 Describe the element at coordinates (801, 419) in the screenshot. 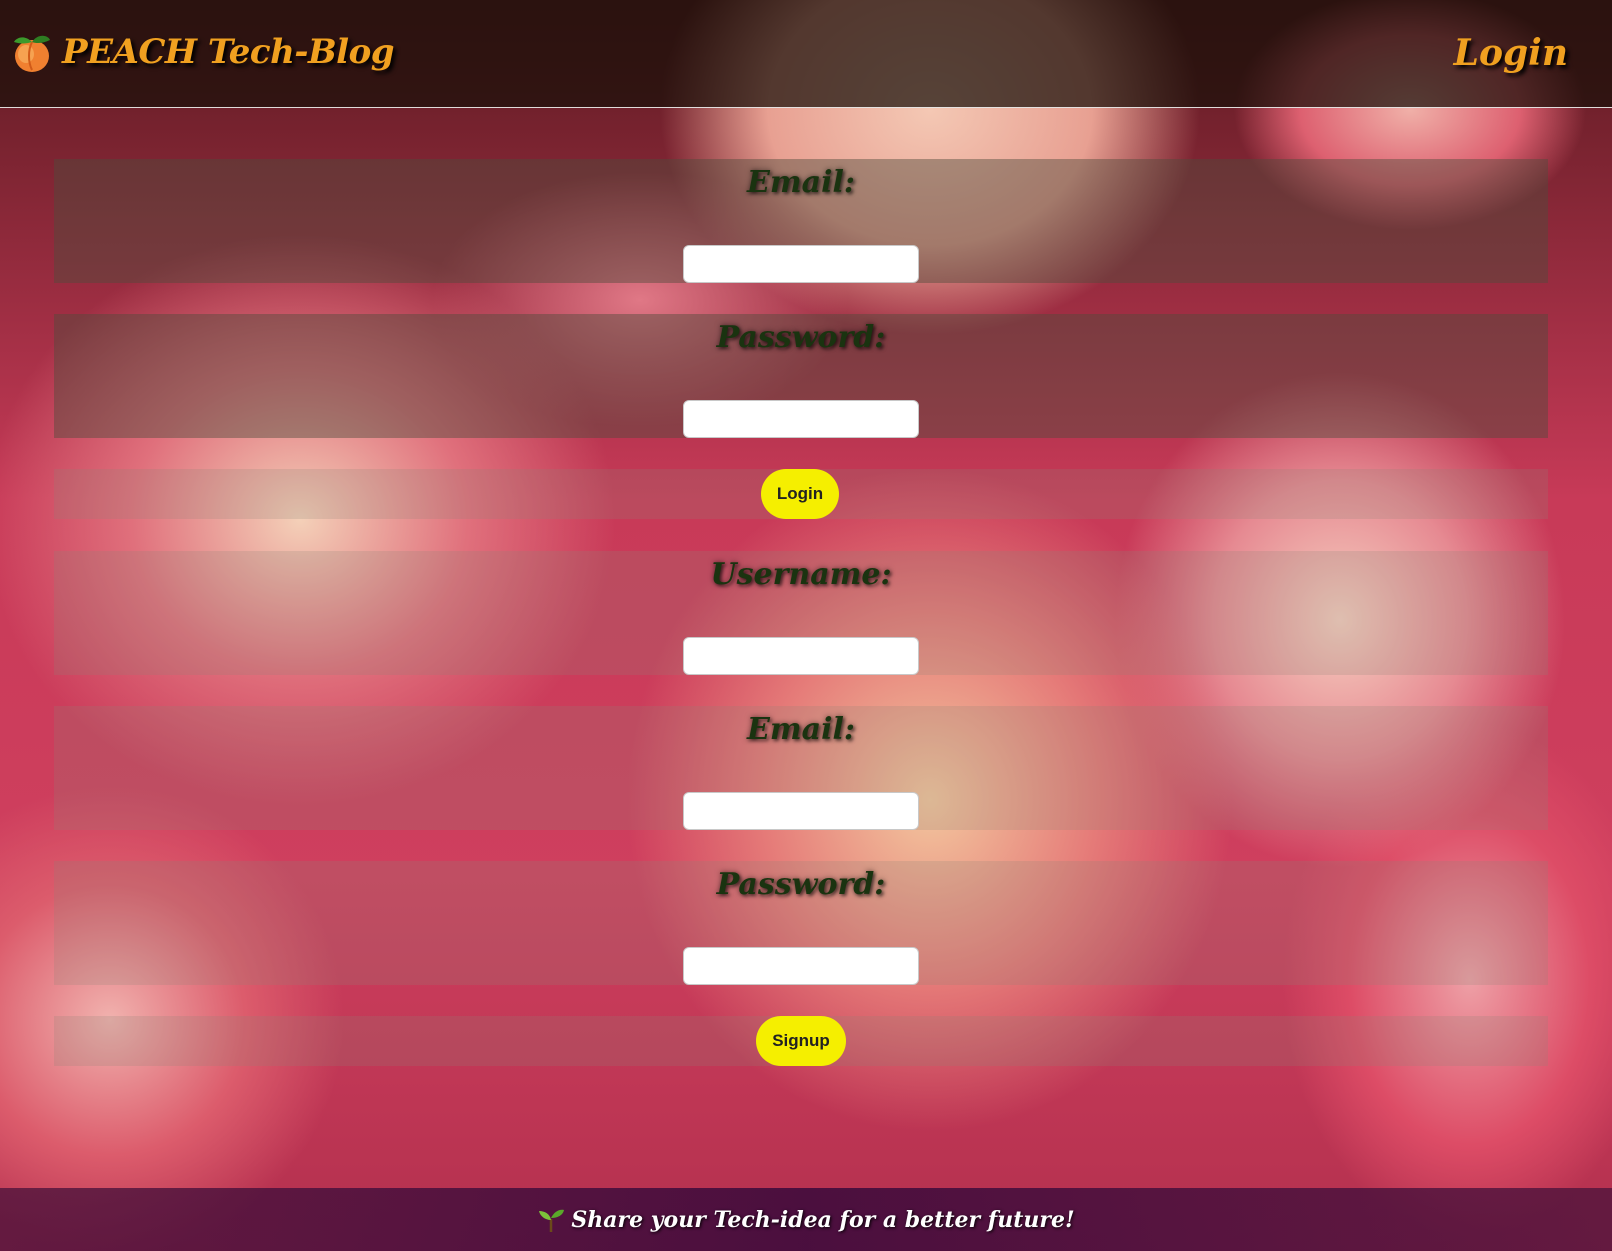

I see `login-password-input` at that location.